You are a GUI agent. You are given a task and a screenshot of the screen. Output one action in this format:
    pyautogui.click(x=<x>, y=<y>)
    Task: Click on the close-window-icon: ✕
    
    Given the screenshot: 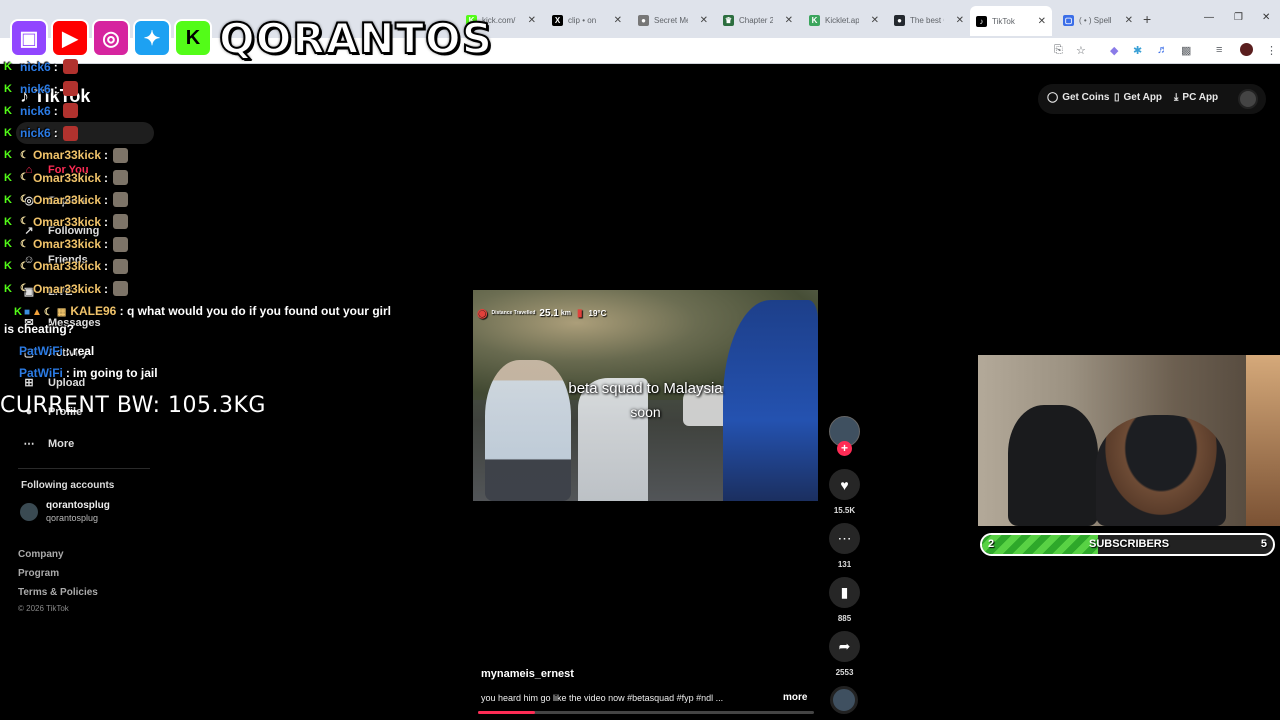 What is the action you would take?
    pyautogui.click(x=1266, y=17)
    